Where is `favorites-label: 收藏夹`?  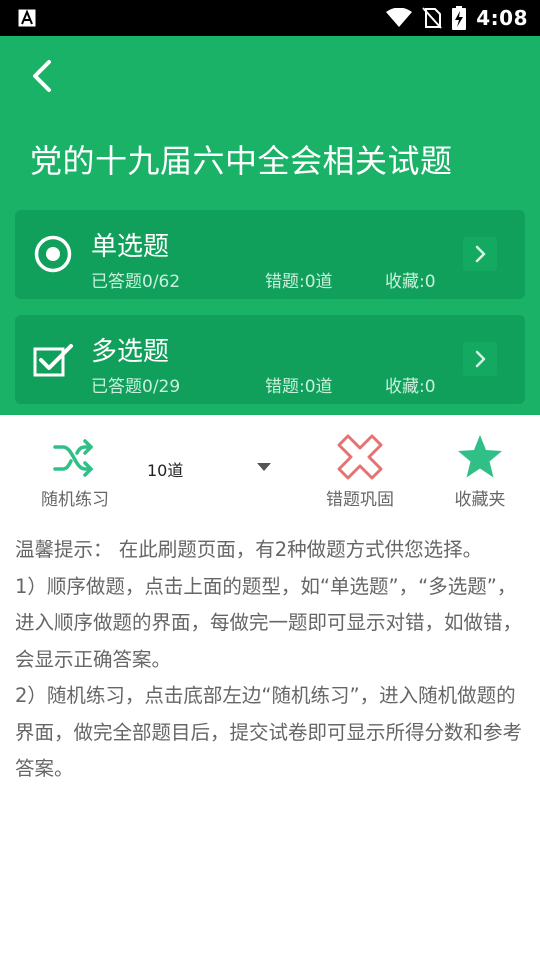 favorites-label: 收藏夹 is located at coordinates (480, 500).